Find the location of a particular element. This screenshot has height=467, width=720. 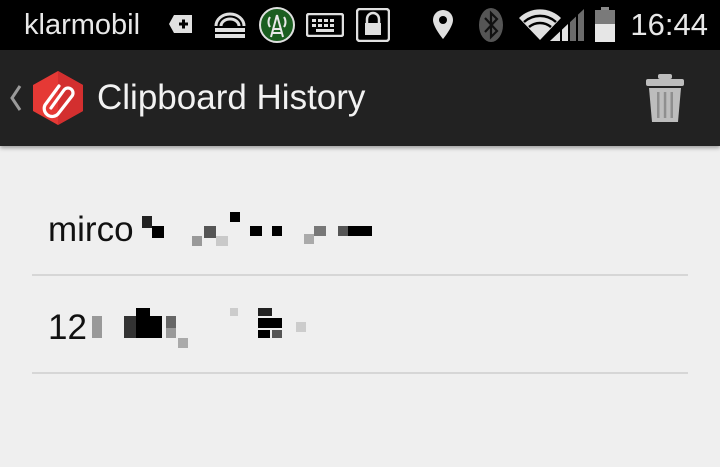

status-bar: klarmobil 16:44 is located at coordinates (360, 25).